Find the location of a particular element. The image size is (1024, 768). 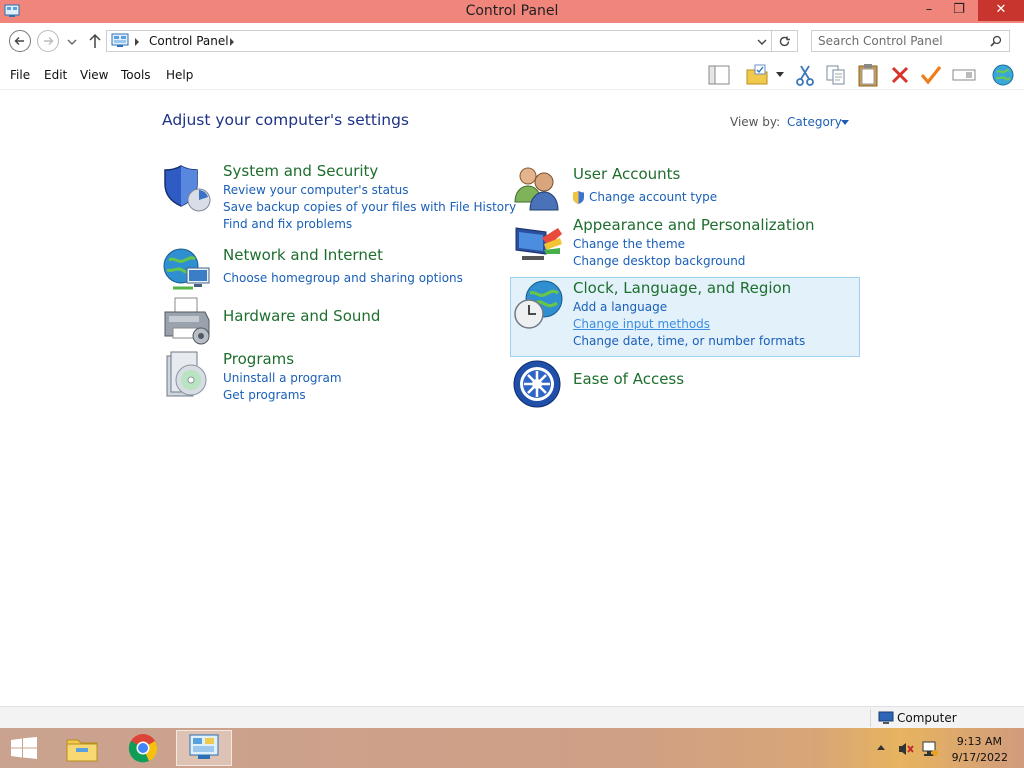

search-input is located at coordinates (910, 41).